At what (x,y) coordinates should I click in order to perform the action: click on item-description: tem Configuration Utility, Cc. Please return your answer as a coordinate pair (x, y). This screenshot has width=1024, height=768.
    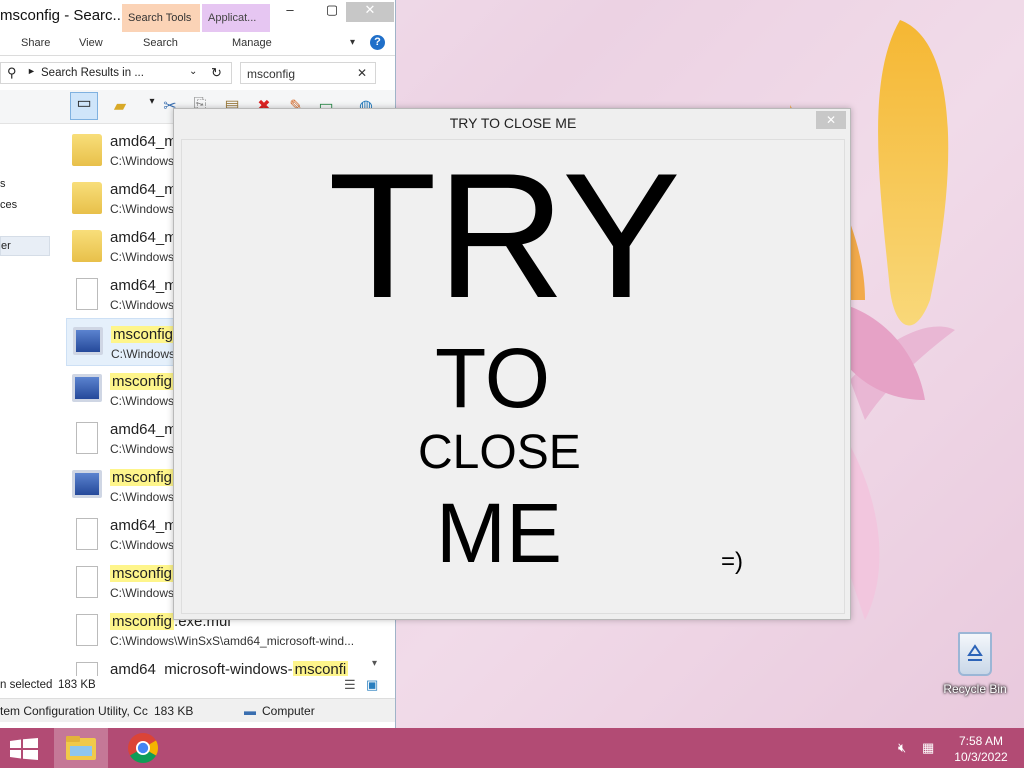
    Looking at the image, I should click on (74, 711).